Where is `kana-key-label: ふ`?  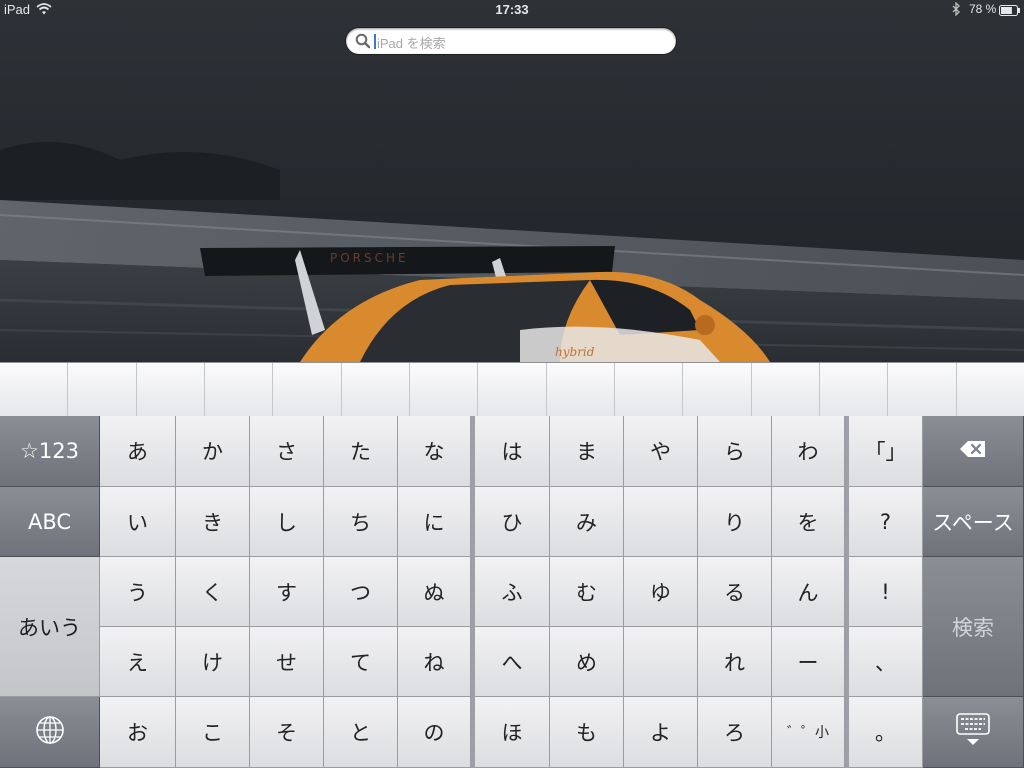
kana-key-label: ふ is located at coordinates (512, 592).